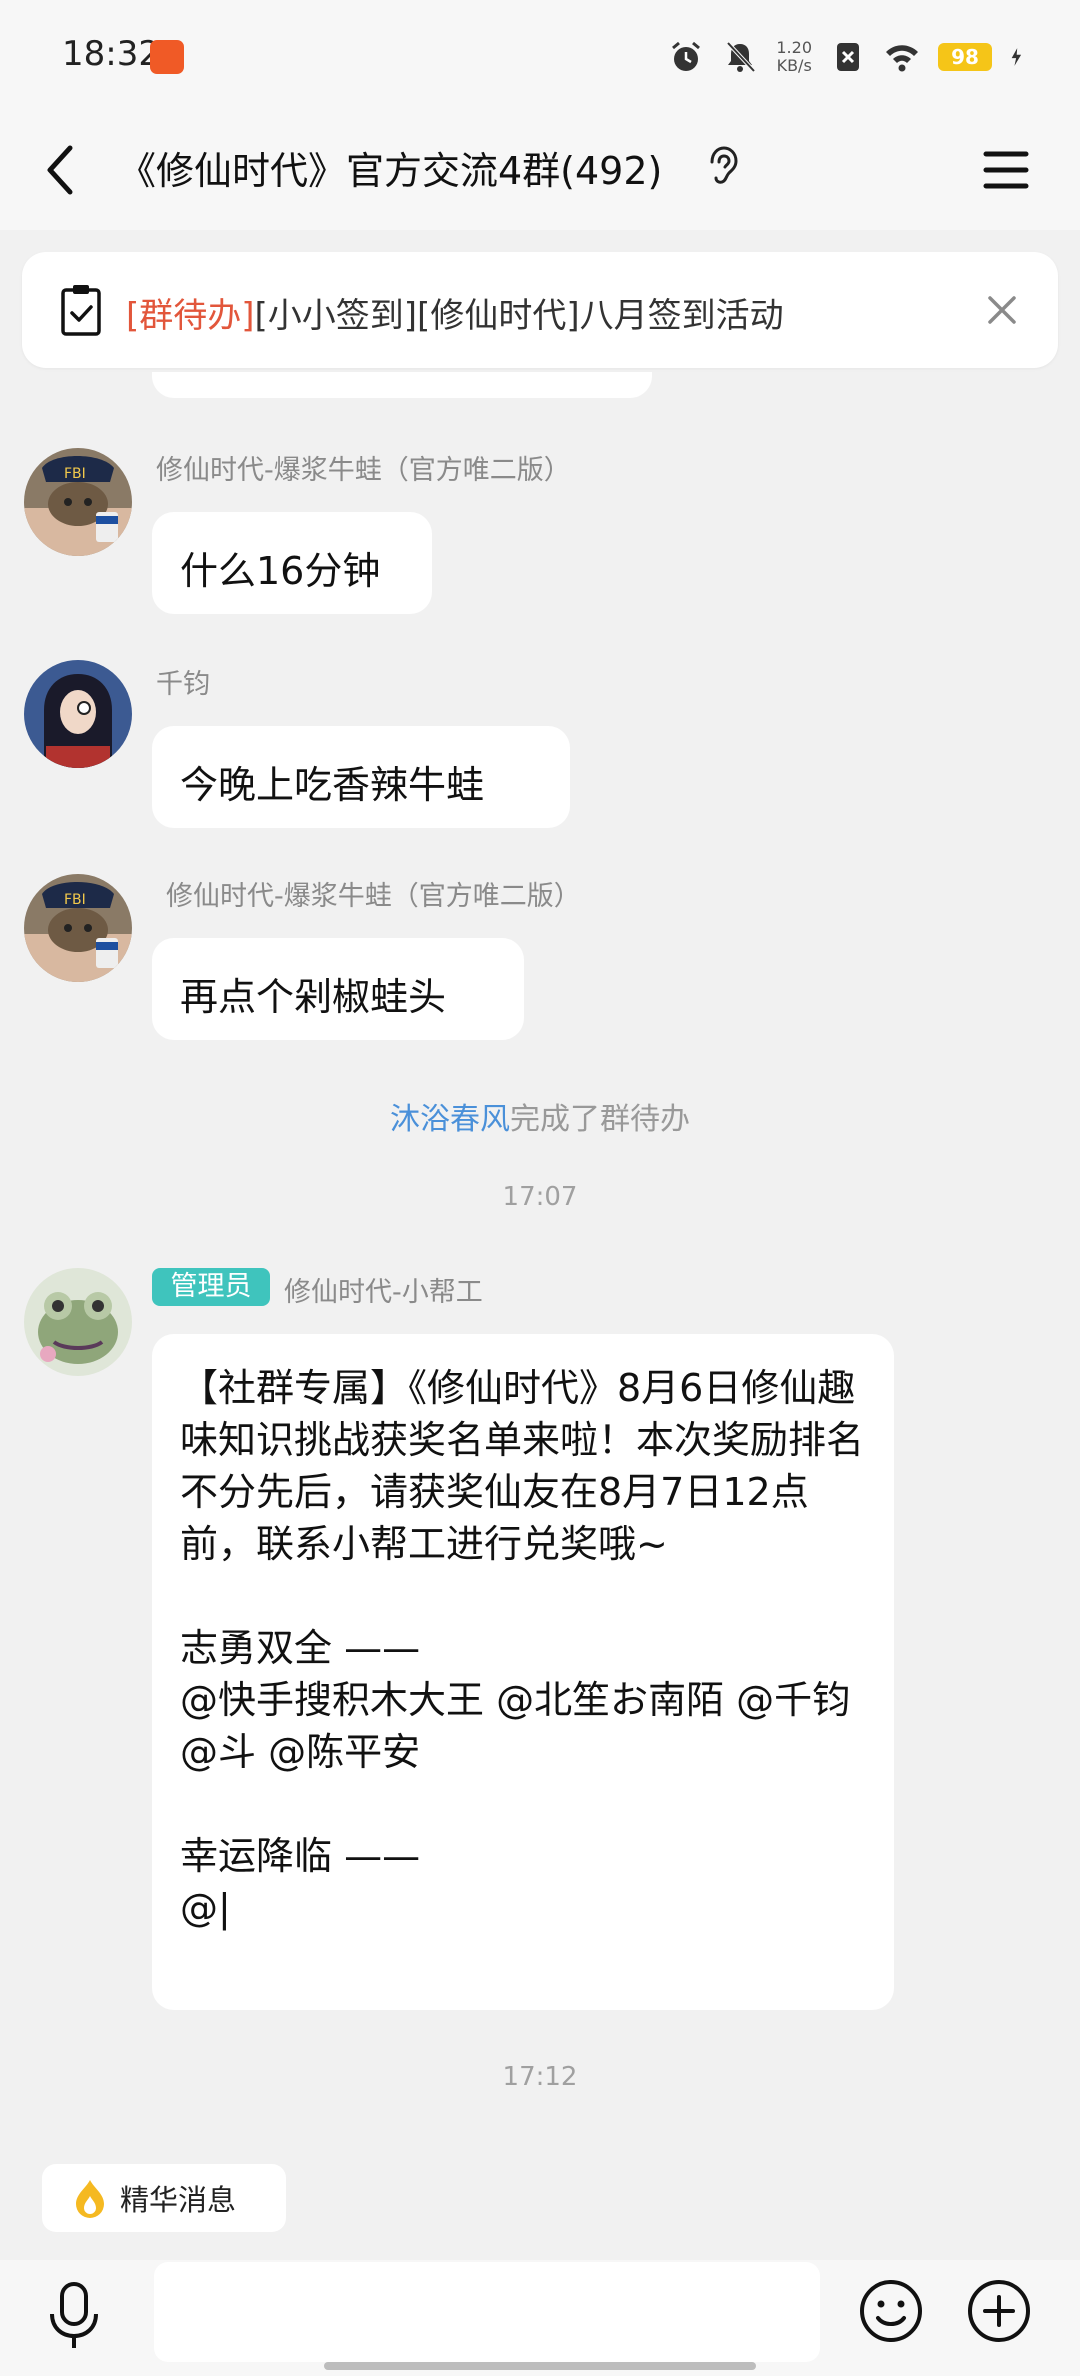  What do you see at coordinates (178, 2200) in the screenshot?
I see `essence-label: 精华消息` at bounding box center [178, 2200].